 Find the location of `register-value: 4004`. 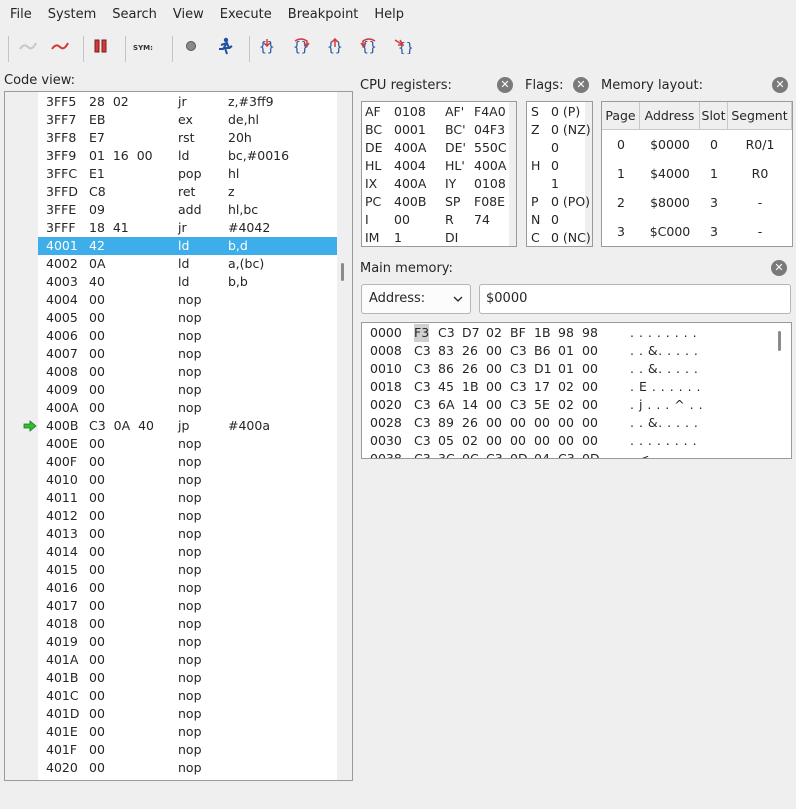

register-value: 4004 is located at coordinates (410, 166).